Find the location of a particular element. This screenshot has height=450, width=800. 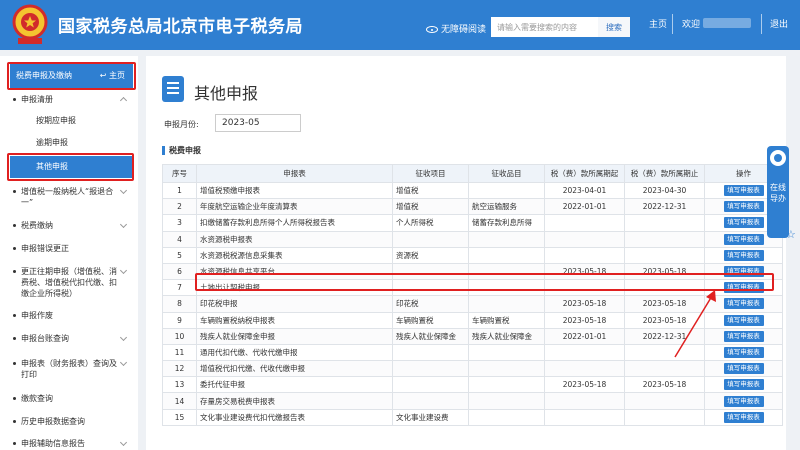

table-header-row: 序号 申报表 征收项目 征收品目 税（费）款所属期起 税（费）款所属期止 操作 is located at coordinates (472, 173).